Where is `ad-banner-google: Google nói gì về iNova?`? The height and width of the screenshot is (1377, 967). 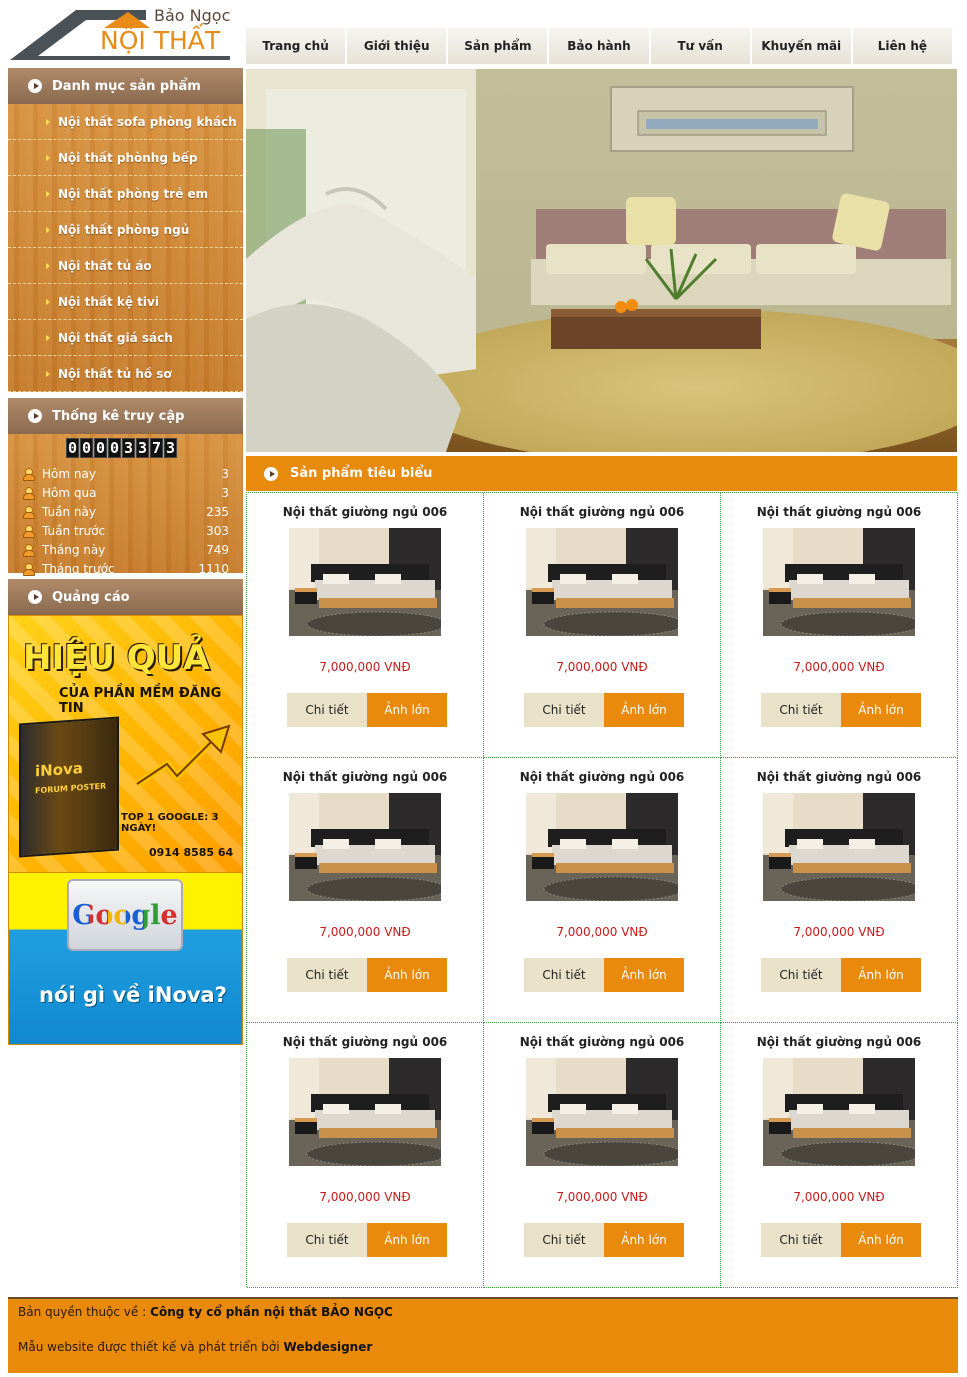
ad-banner-google: Google nói gì về iNova? is located at coordinates (125, 959).